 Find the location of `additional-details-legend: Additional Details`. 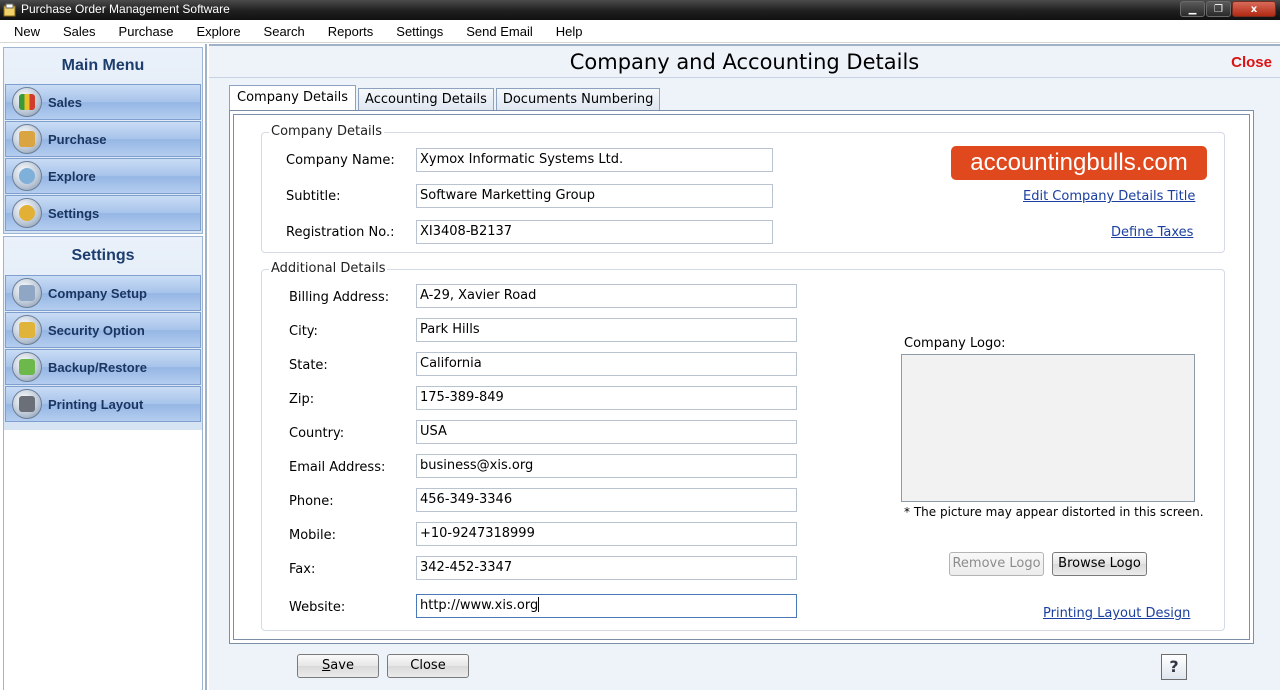

additional-details-legend: Additional Details is located at coordinates (328, 268).